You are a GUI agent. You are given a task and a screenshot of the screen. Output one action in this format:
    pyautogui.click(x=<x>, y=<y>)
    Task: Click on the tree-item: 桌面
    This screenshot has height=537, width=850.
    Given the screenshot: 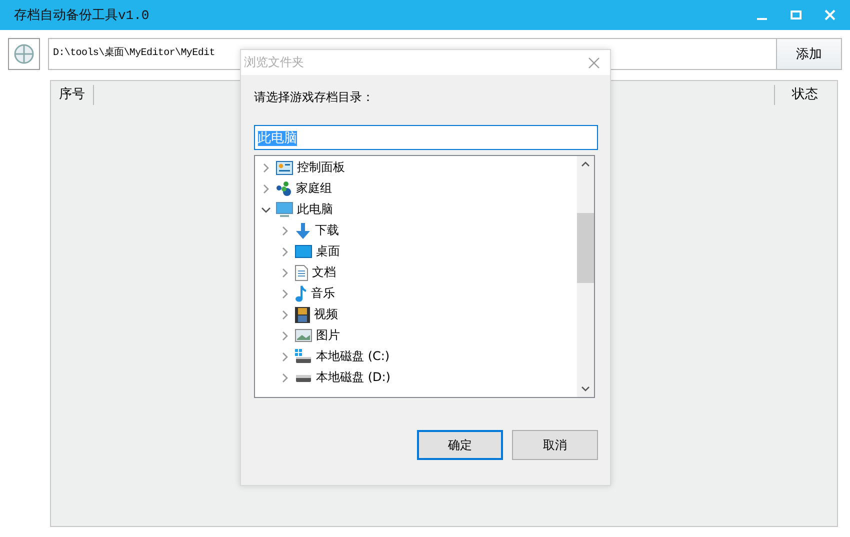 What is the action you would take?
    pyautogui.click(x=328, y=251)
    